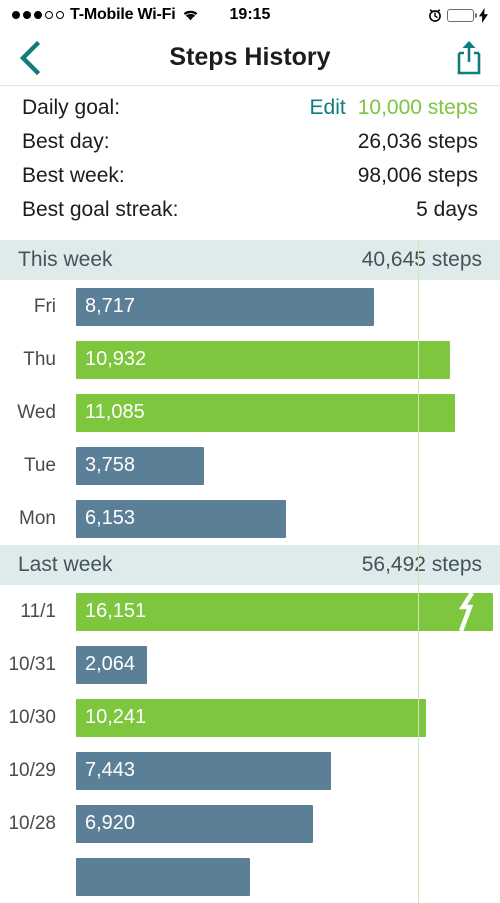 This screenshot has width=500, height=903. I want to click on section-header: Last week 56,492 steps, so click(250, 565).